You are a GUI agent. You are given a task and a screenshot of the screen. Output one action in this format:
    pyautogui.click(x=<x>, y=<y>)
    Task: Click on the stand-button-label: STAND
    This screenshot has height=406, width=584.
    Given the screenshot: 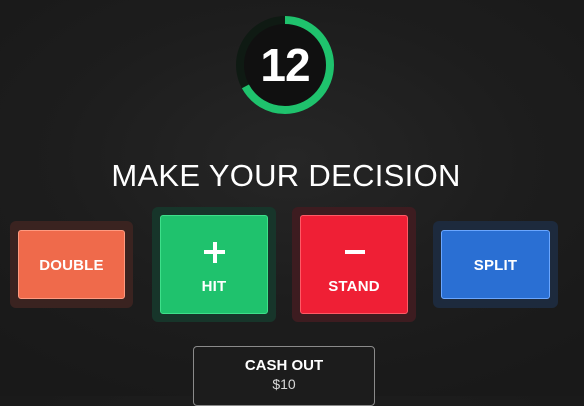 What is the action you would take?
    pyautogui.click(x=354, y=286)
    